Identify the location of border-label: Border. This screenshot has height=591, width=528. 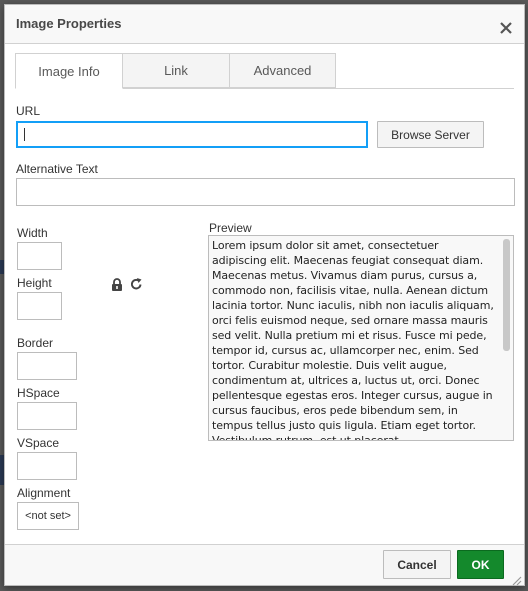
(35, 343).